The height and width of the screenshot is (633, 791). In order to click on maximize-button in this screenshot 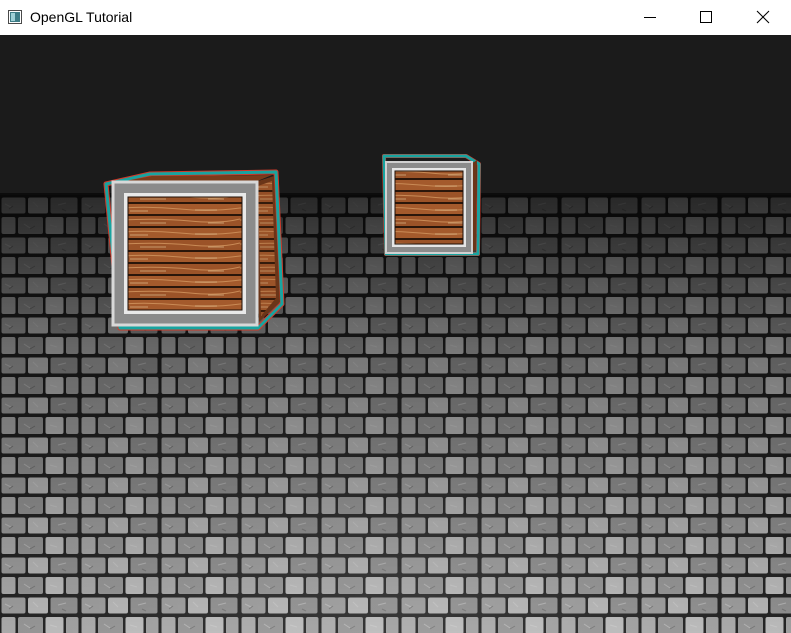, I will do `click(706, 17)`.